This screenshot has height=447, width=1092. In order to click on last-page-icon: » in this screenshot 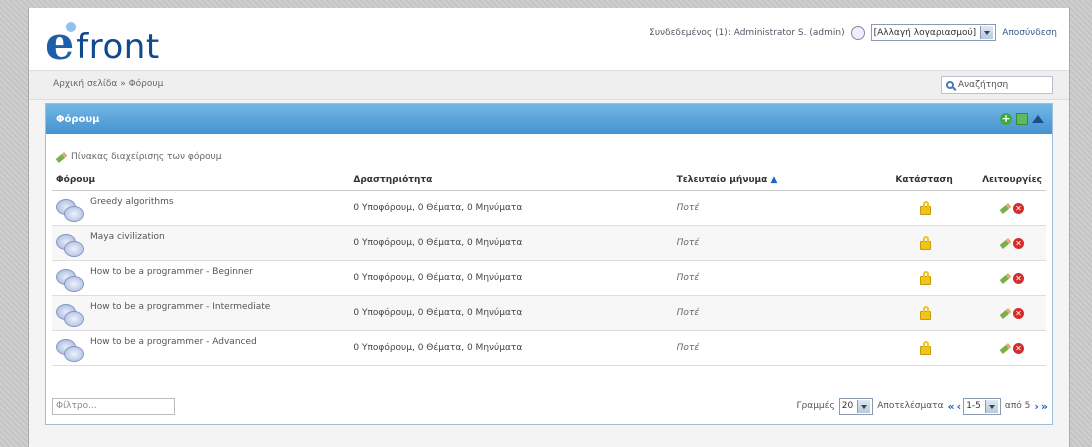, I will do `click(1044, 406)`.